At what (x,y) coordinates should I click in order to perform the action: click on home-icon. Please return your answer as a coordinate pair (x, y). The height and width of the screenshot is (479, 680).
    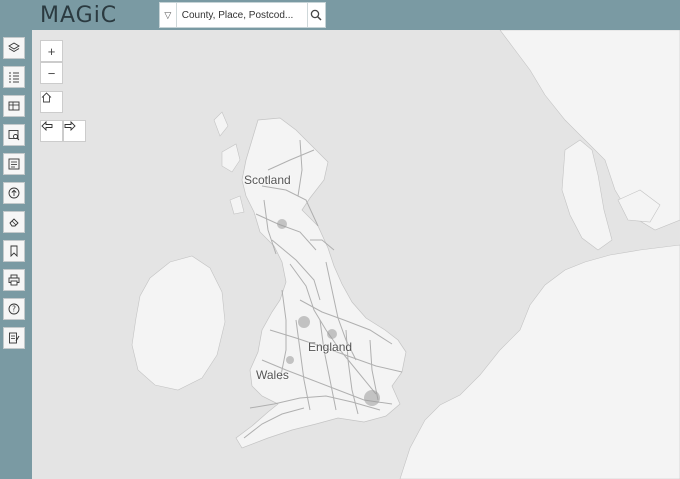
    Looking at the image, I should click on (46, 97).